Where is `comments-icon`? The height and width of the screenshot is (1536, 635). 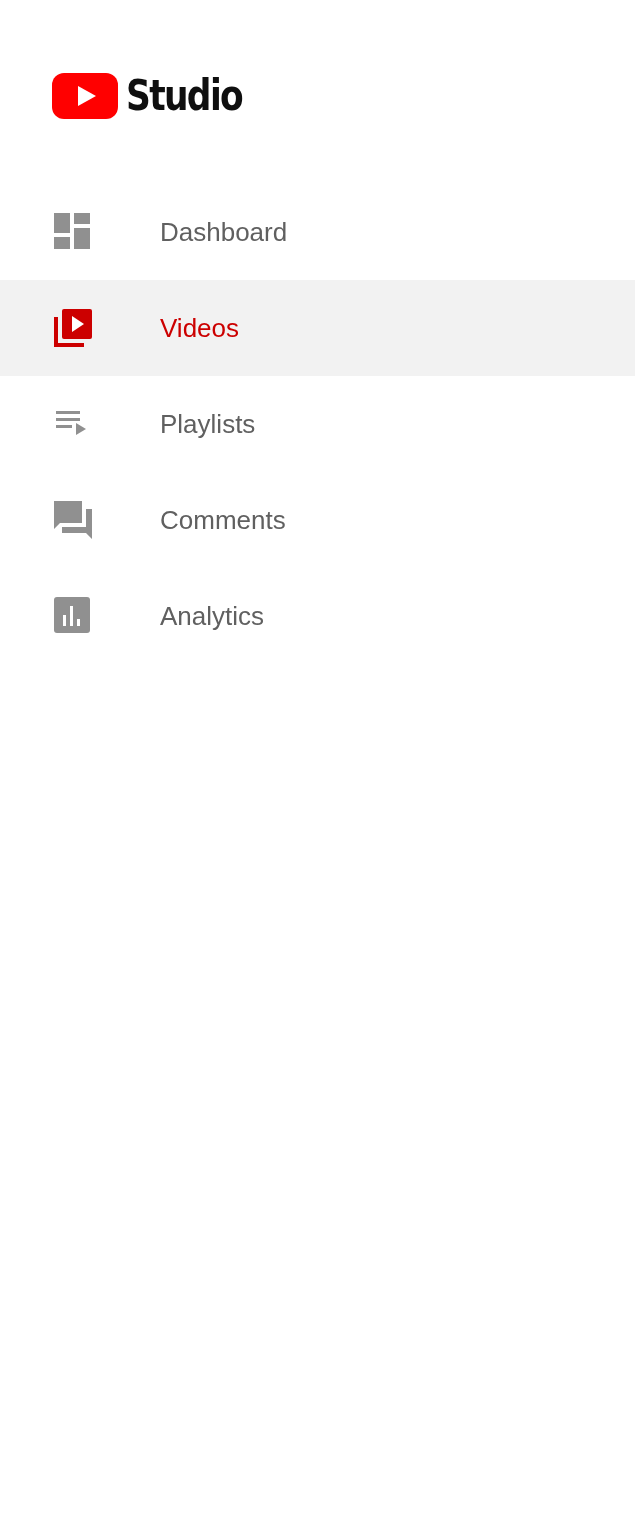 comments-icon is located at coordinates (72, 520).